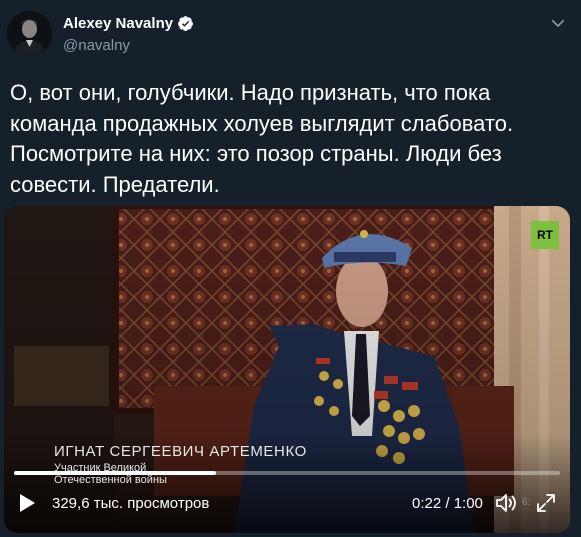  Describe the element at coordinates (186, 23) in the screenshot. I see `verified-badge-icon` at that location.